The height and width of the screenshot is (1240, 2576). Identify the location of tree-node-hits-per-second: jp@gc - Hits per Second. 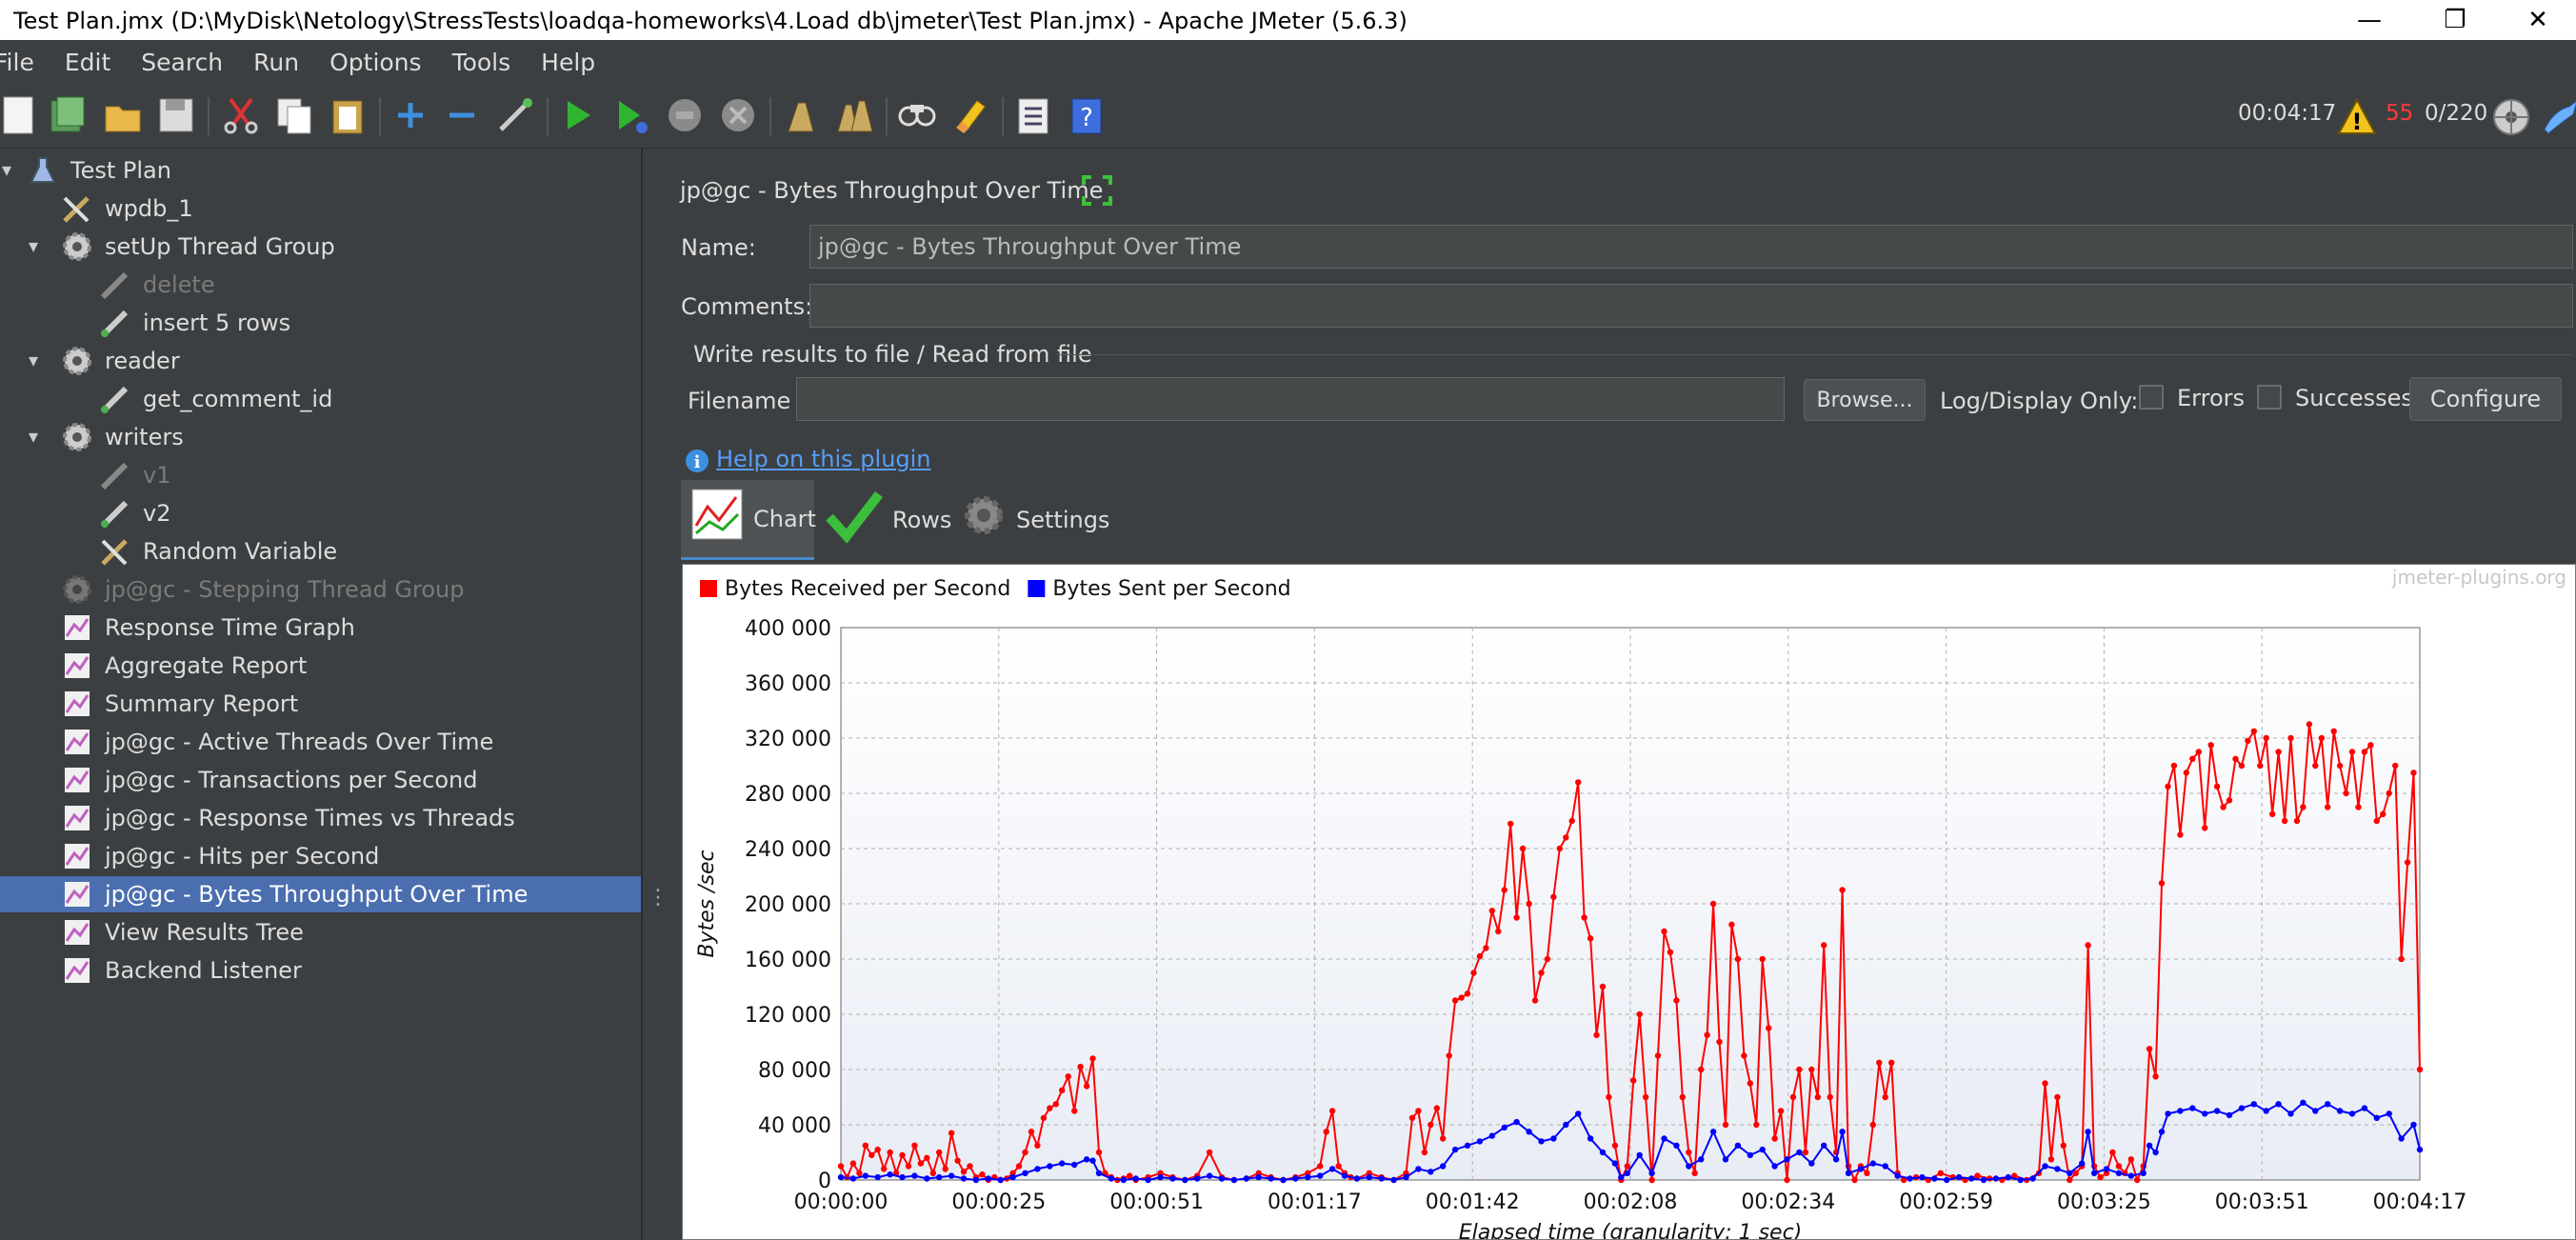
(219, 856).